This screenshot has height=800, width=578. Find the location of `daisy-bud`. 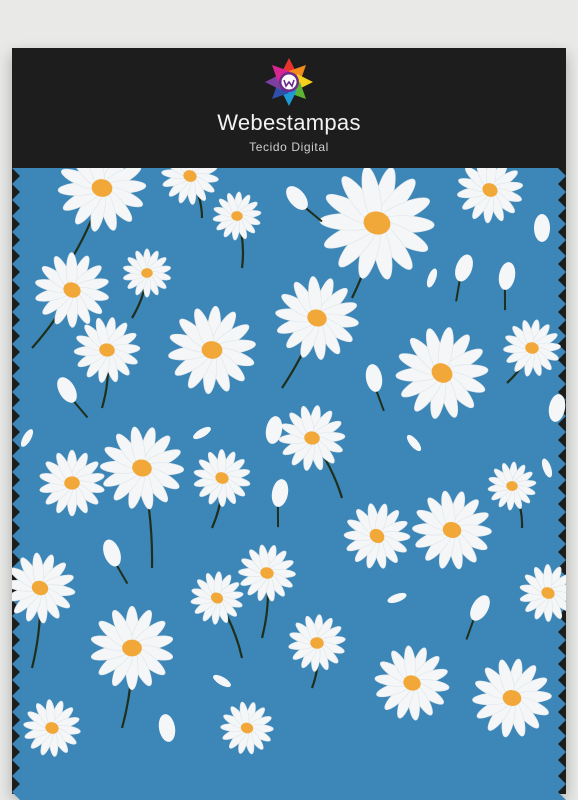

daisy-bud is located at coordinates (542, 228).